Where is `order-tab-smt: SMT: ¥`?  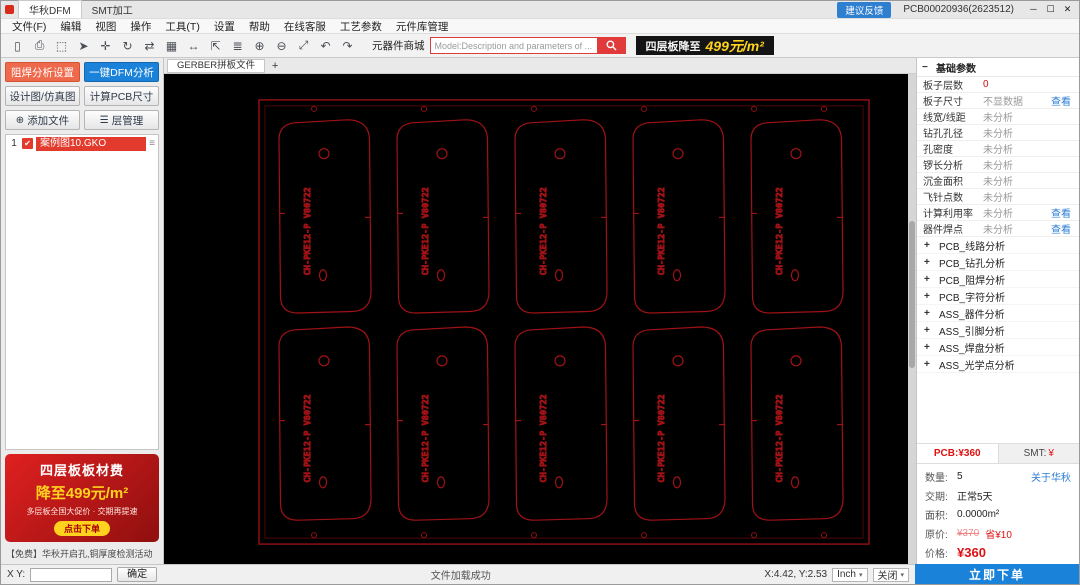 order-tab-smt: SMT: ¥ is located at coordinates (1039, 453).